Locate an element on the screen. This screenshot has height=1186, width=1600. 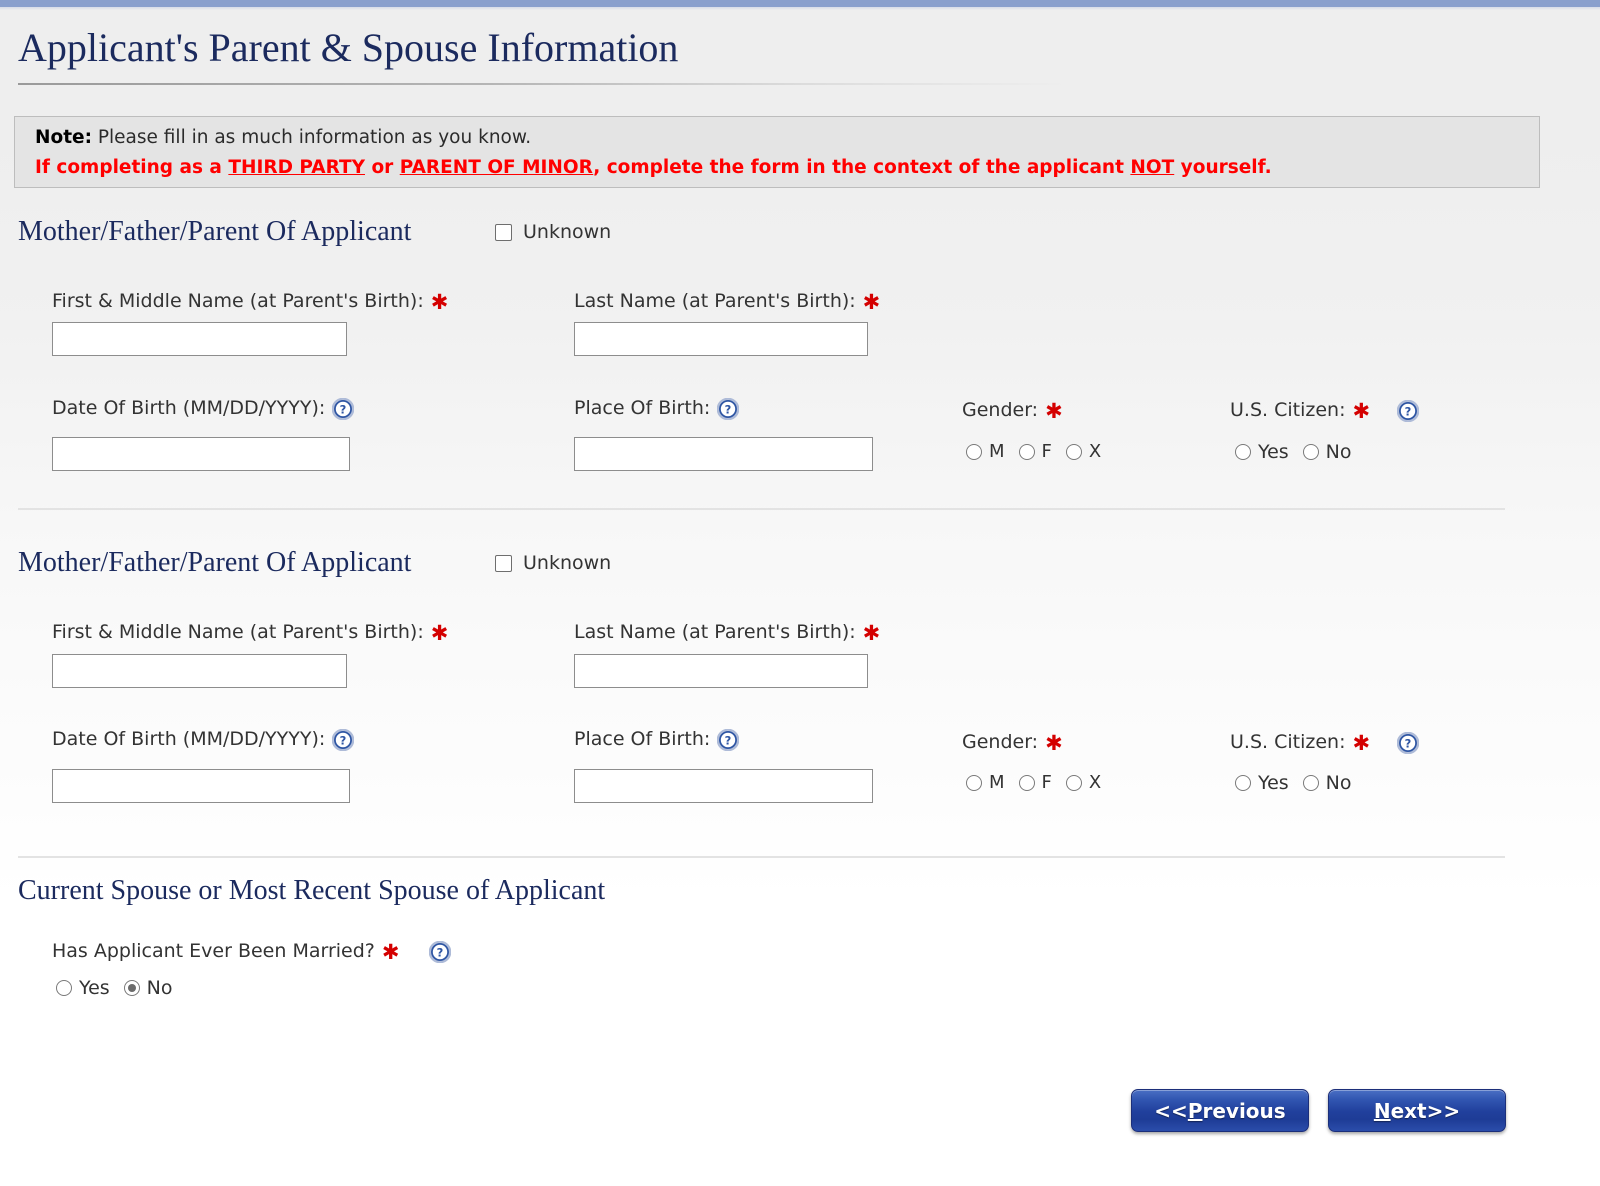
parent1-gender-radio-group: M F X is located at coordinates (1033, 451).